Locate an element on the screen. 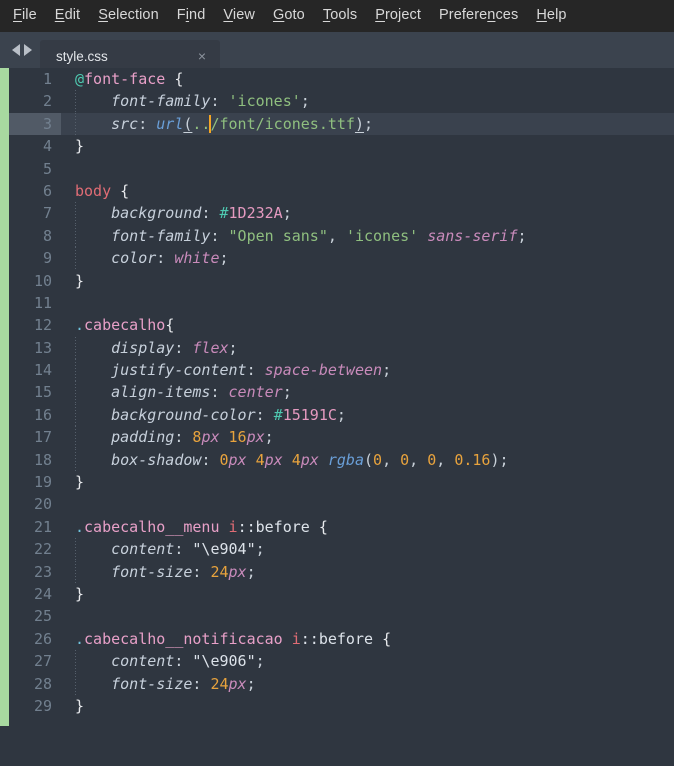 Image resolution: width=674 pixels, height=766 pixels. code-line: 19 } is located at coordinates (341, 482).